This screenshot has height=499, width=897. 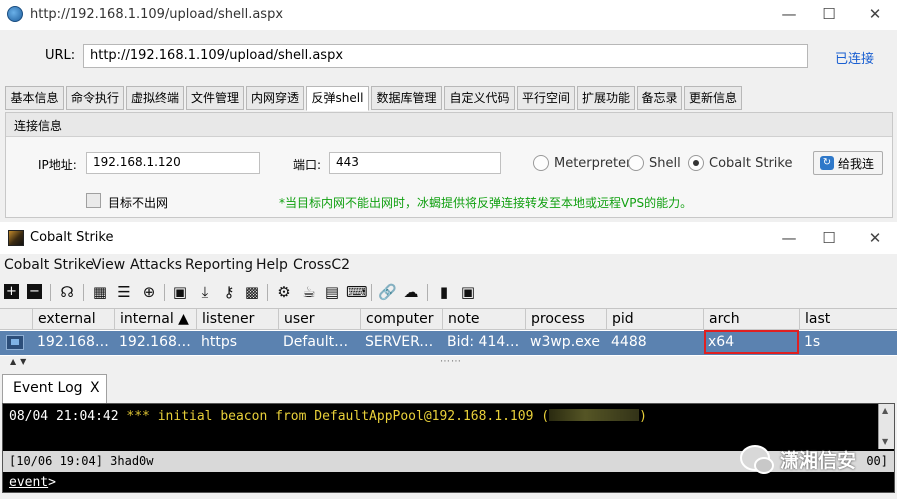 What do you see at coordinates (751, 163) in the screenshot?
I see `radio-cobalt-strike-label: Cobalt Strike` at bounding box center [751, 163].